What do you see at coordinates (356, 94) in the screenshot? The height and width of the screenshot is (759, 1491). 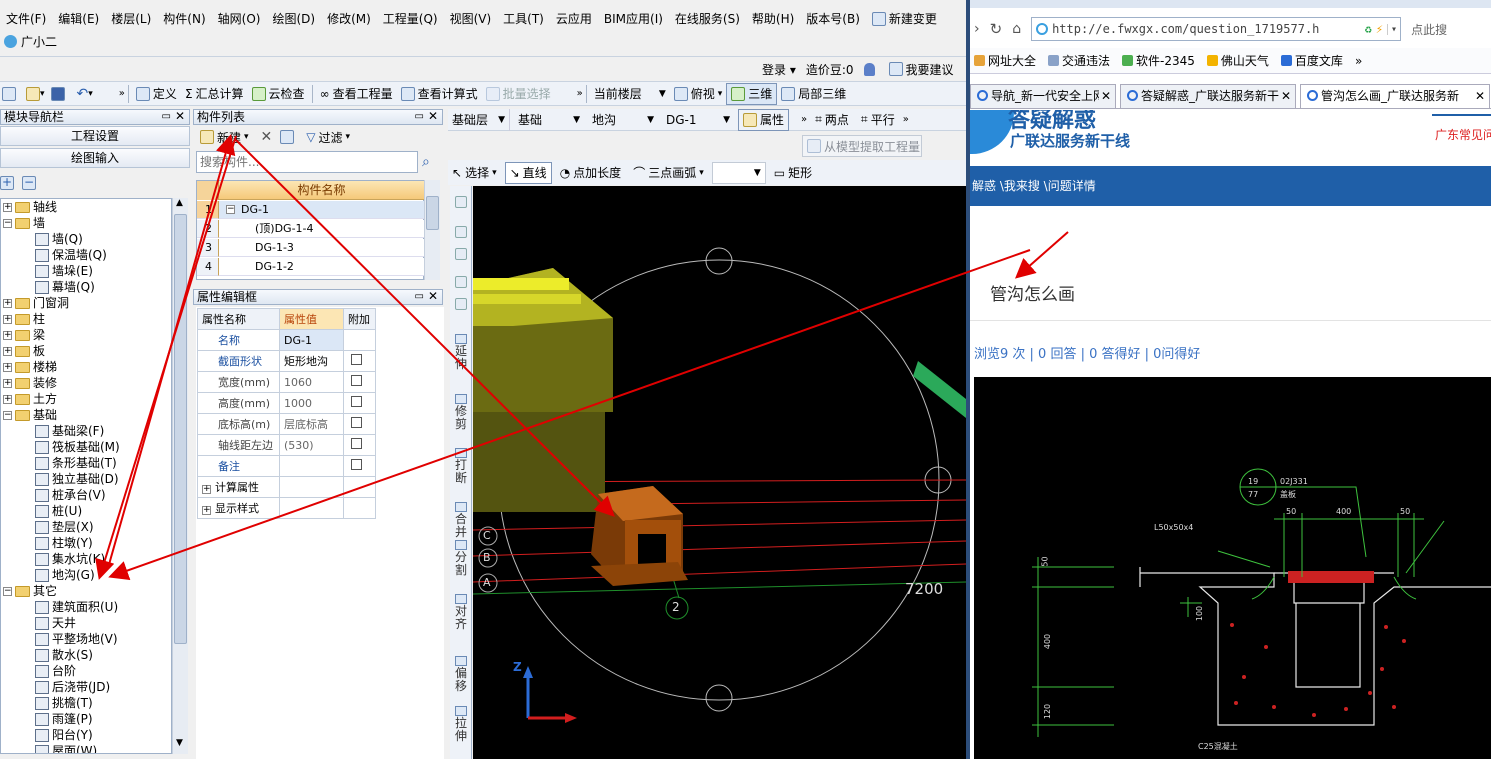 I see `view-quantity-button: ∞ 查看工程量` at bounding box center [356, 94].